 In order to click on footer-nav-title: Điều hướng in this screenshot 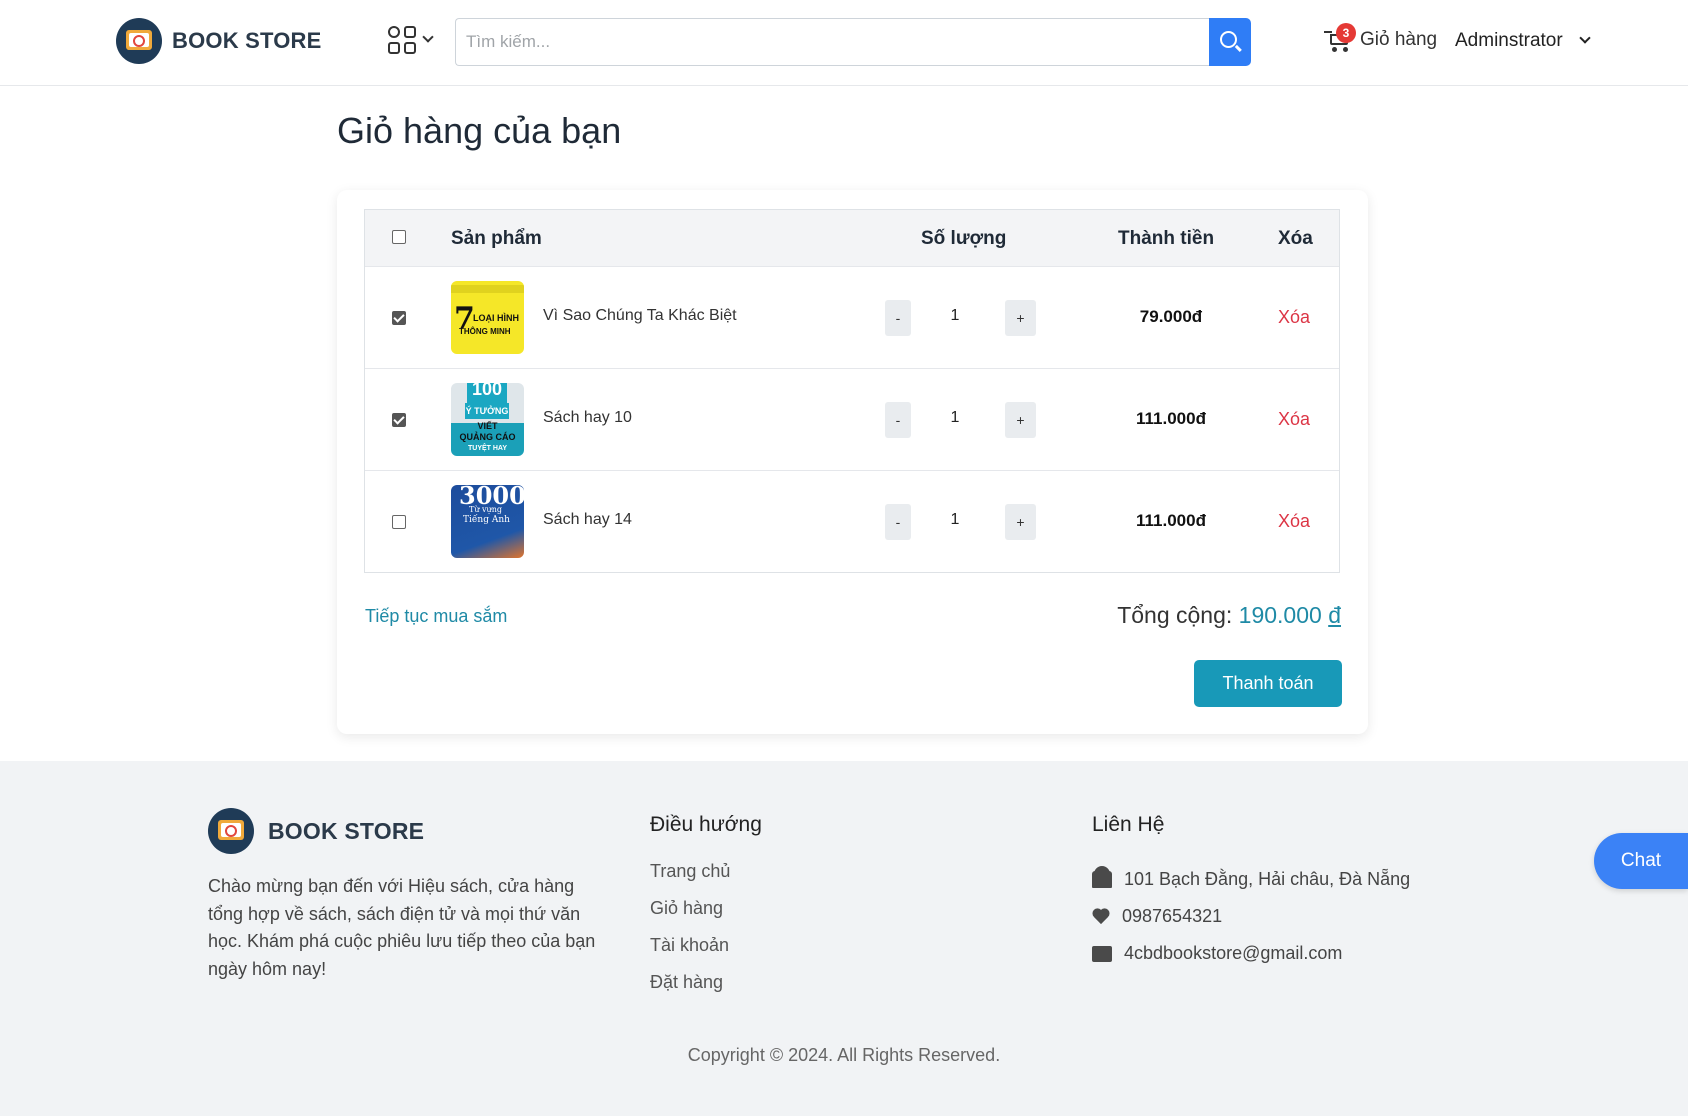, I will do `click(706, 824)`.